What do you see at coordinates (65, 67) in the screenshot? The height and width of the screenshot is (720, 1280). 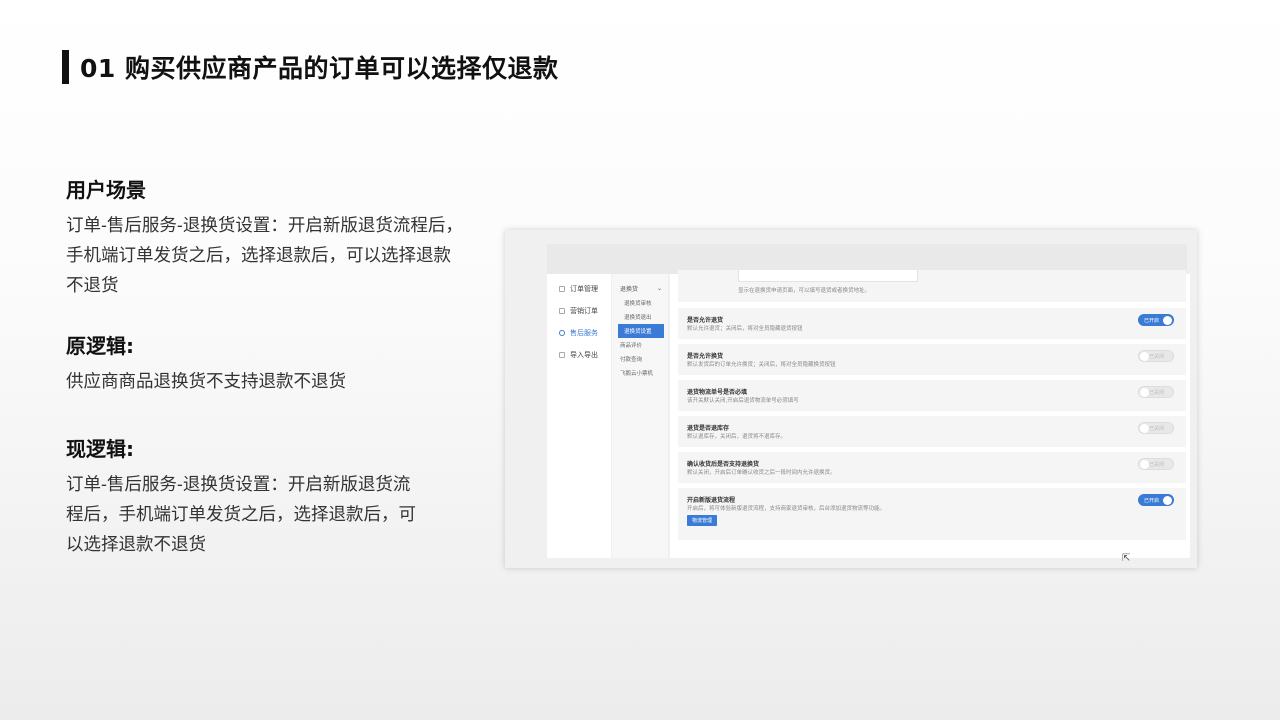 I see `title-accent-bar` at bounding box center [65, 67].